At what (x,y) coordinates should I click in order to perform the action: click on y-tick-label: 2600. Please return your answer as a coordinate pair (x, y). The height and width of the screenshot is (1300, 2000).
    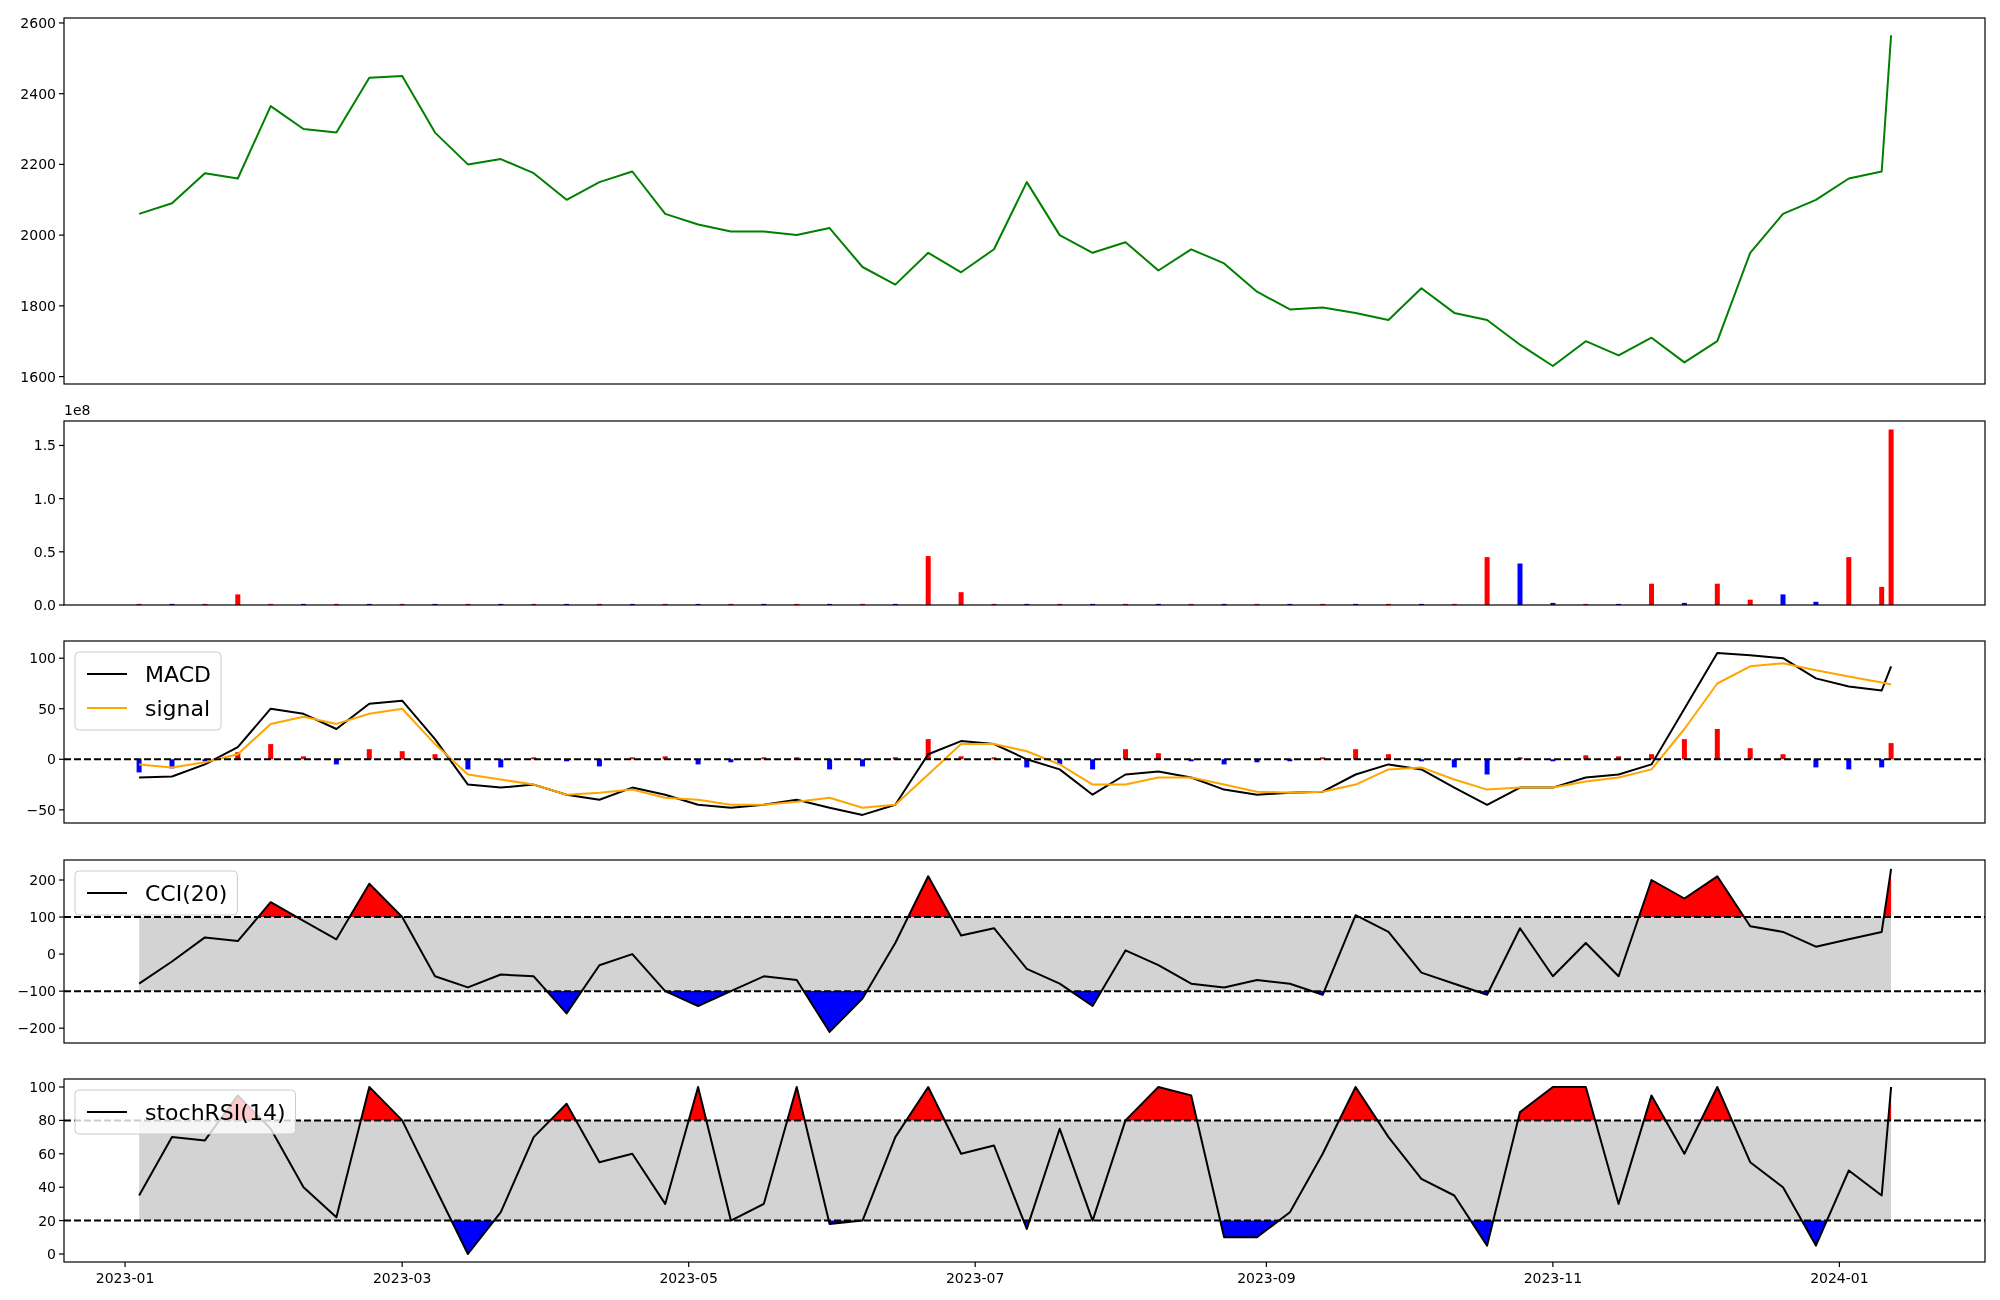
    Looking at the image, I should click on (38, 22).